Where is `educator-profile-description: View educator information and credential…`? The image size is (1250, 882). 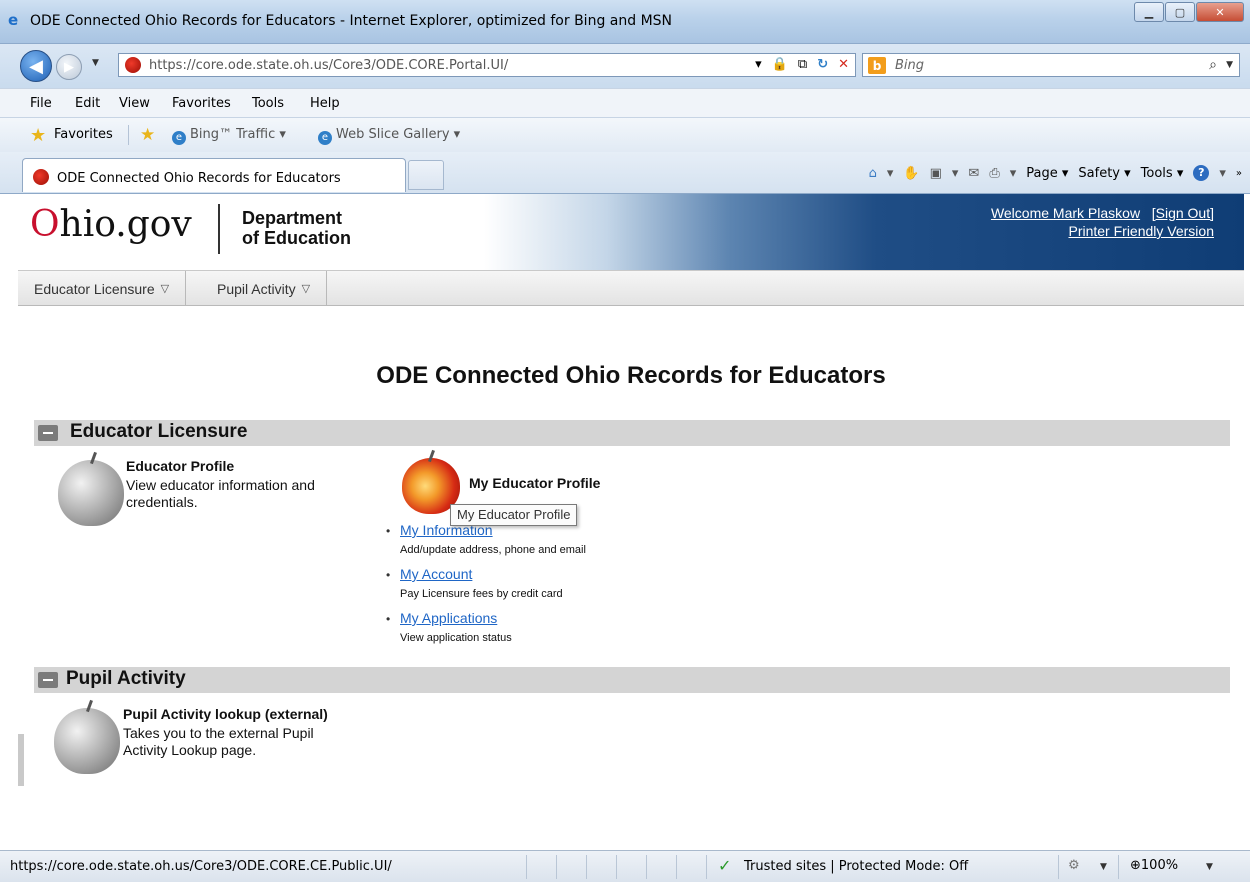
educator-profile-description: View educator information and credential… is located at coordinates (220, 493).